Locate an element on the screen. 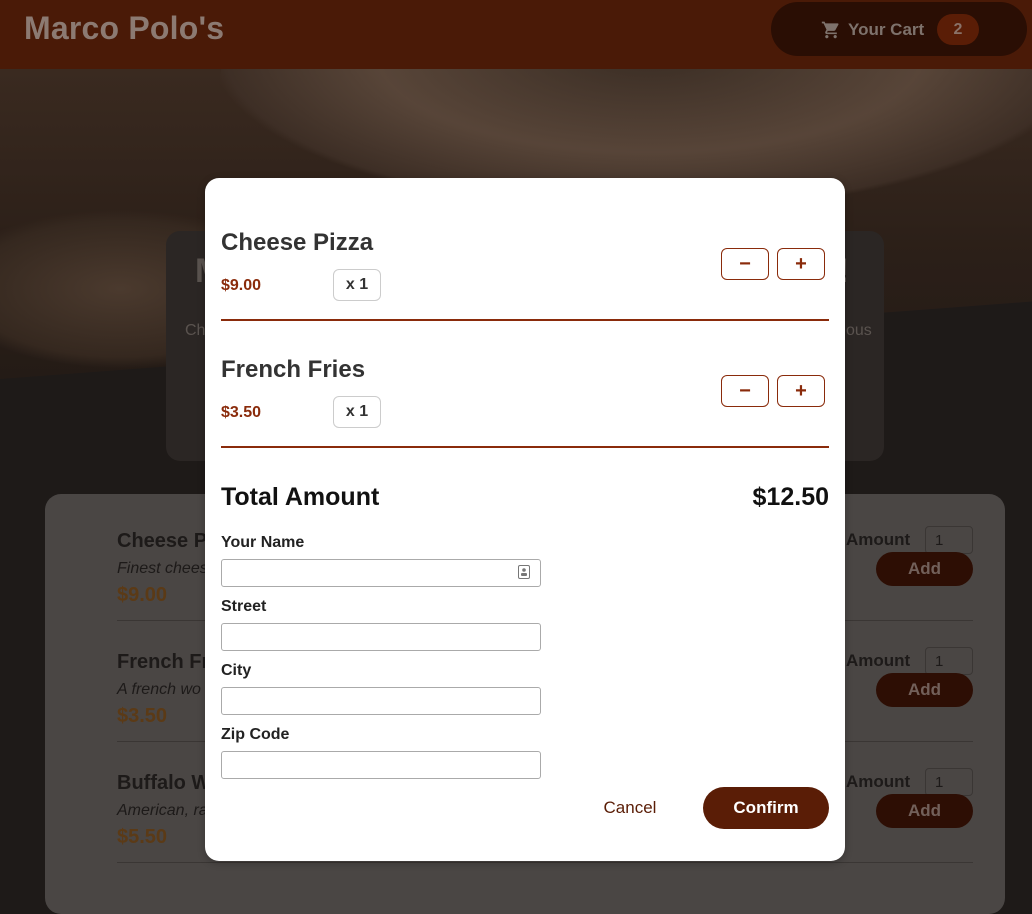 This screenshot has width=1032, height=914. cart-item-price: $3.50 is located at coordinates (241, 412).